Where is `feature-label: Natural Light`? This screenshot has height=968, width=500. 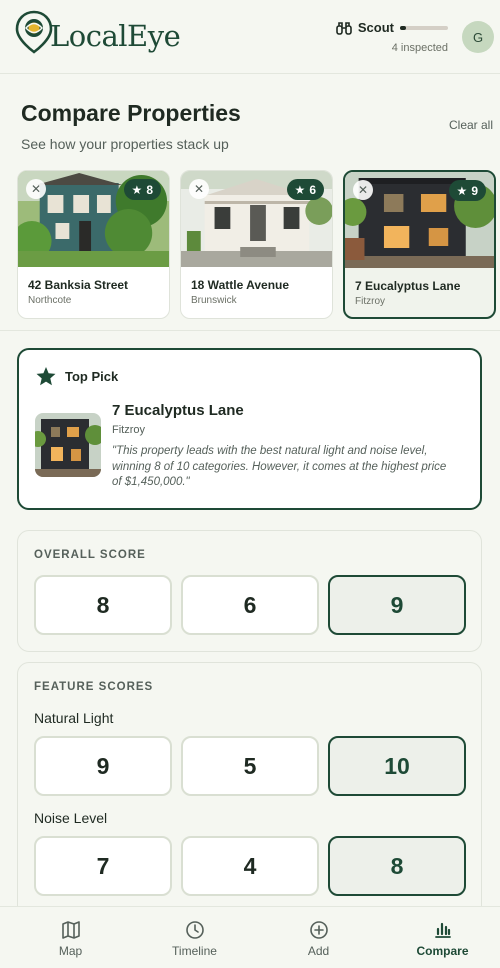 feature-label: Natural Light is located at coordinates (74, 718).